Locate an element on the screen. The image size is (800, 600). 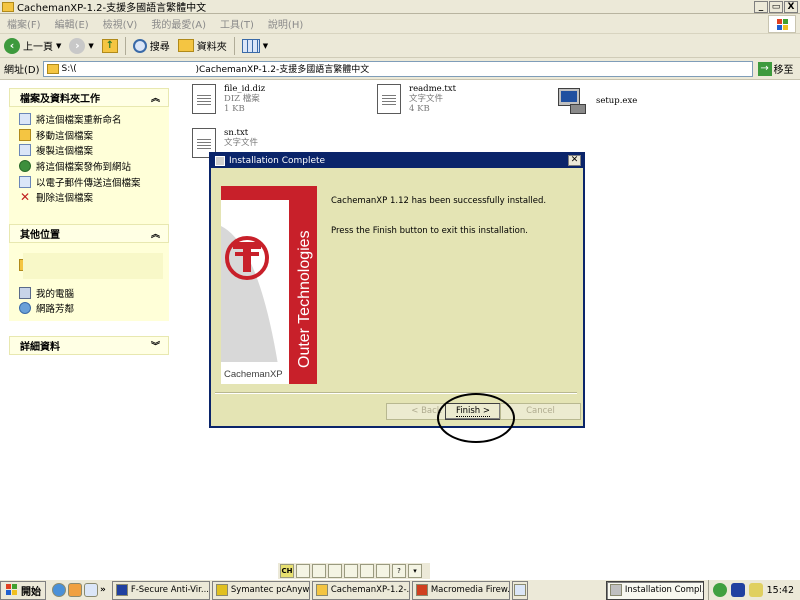
taskbar-button-blank is located at coordinates (519, 590).